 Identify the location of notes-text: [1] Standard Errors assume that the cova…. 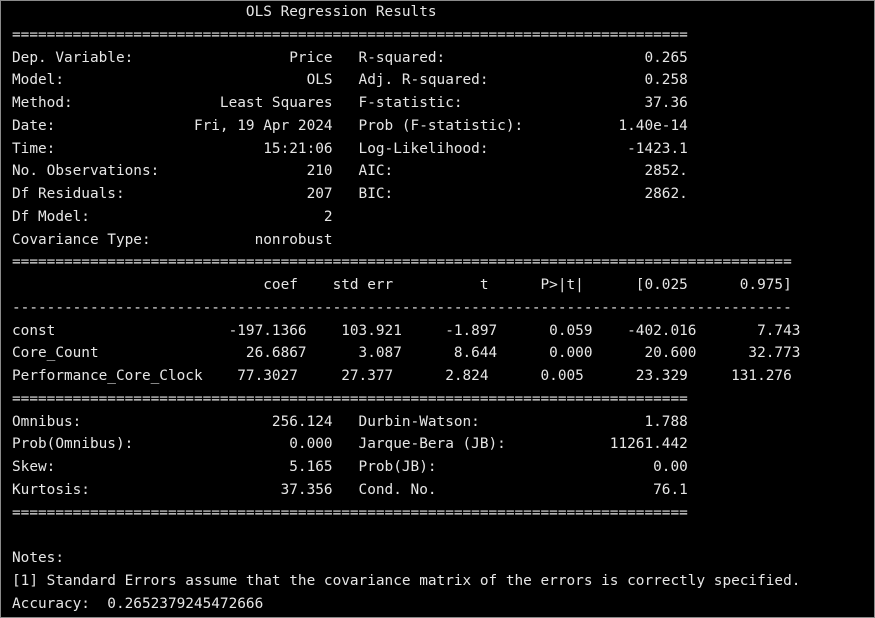
(406, 580).